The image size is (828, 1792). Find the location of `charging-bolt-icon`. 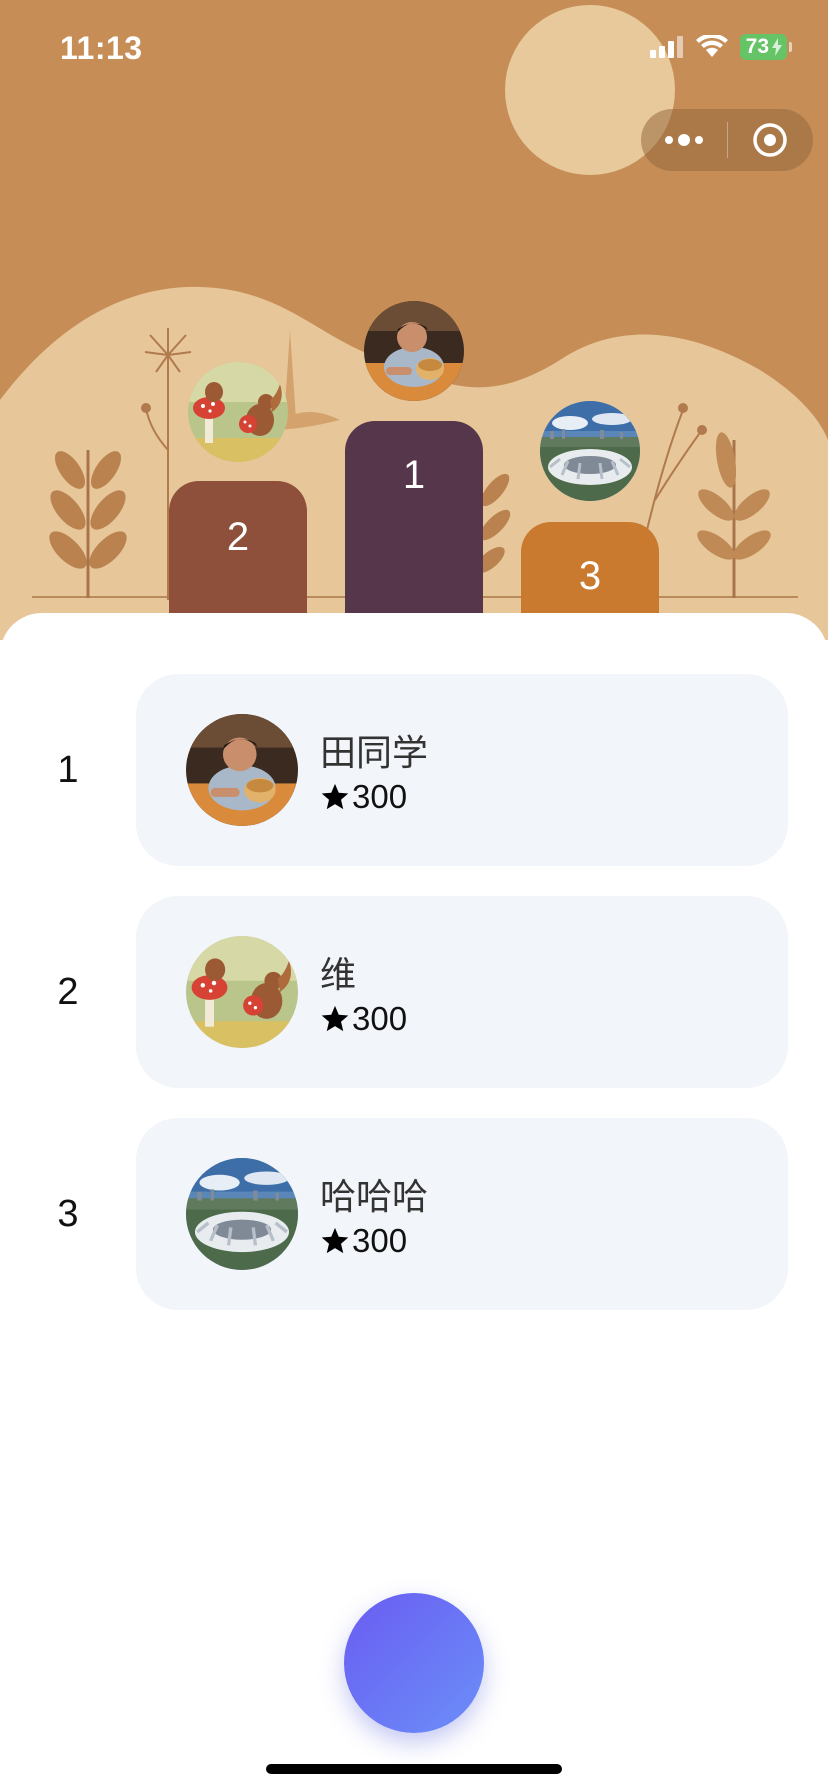

charging-bolt-icon is located at coordinates (777, 47).